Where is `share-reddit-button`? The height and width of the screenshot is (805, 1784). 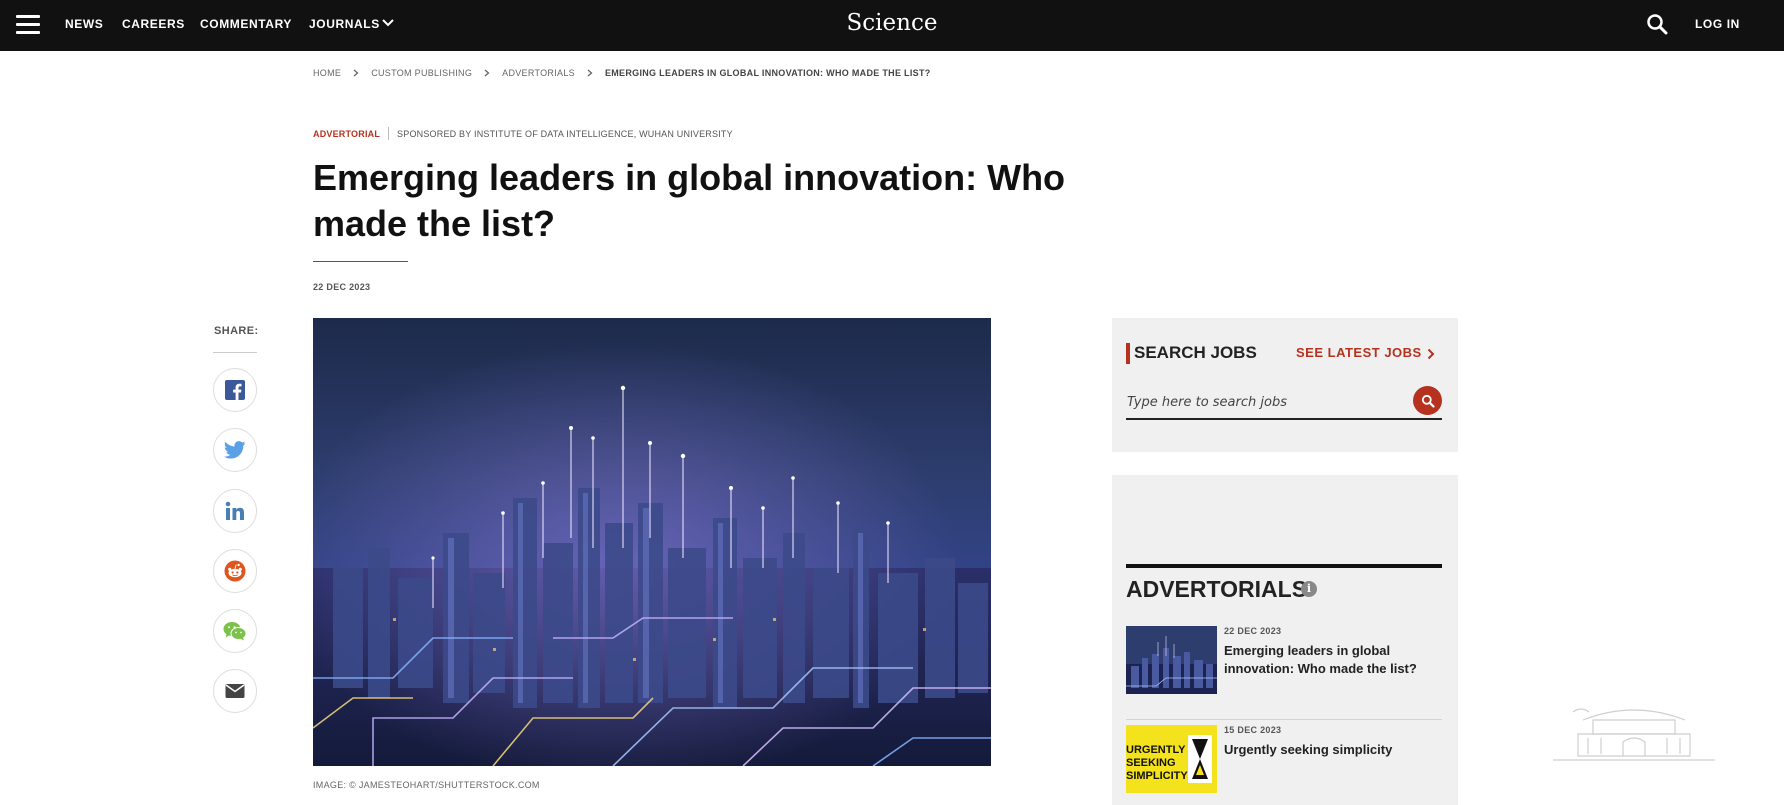 share-reddit-button is located at coordinates (235, 571).